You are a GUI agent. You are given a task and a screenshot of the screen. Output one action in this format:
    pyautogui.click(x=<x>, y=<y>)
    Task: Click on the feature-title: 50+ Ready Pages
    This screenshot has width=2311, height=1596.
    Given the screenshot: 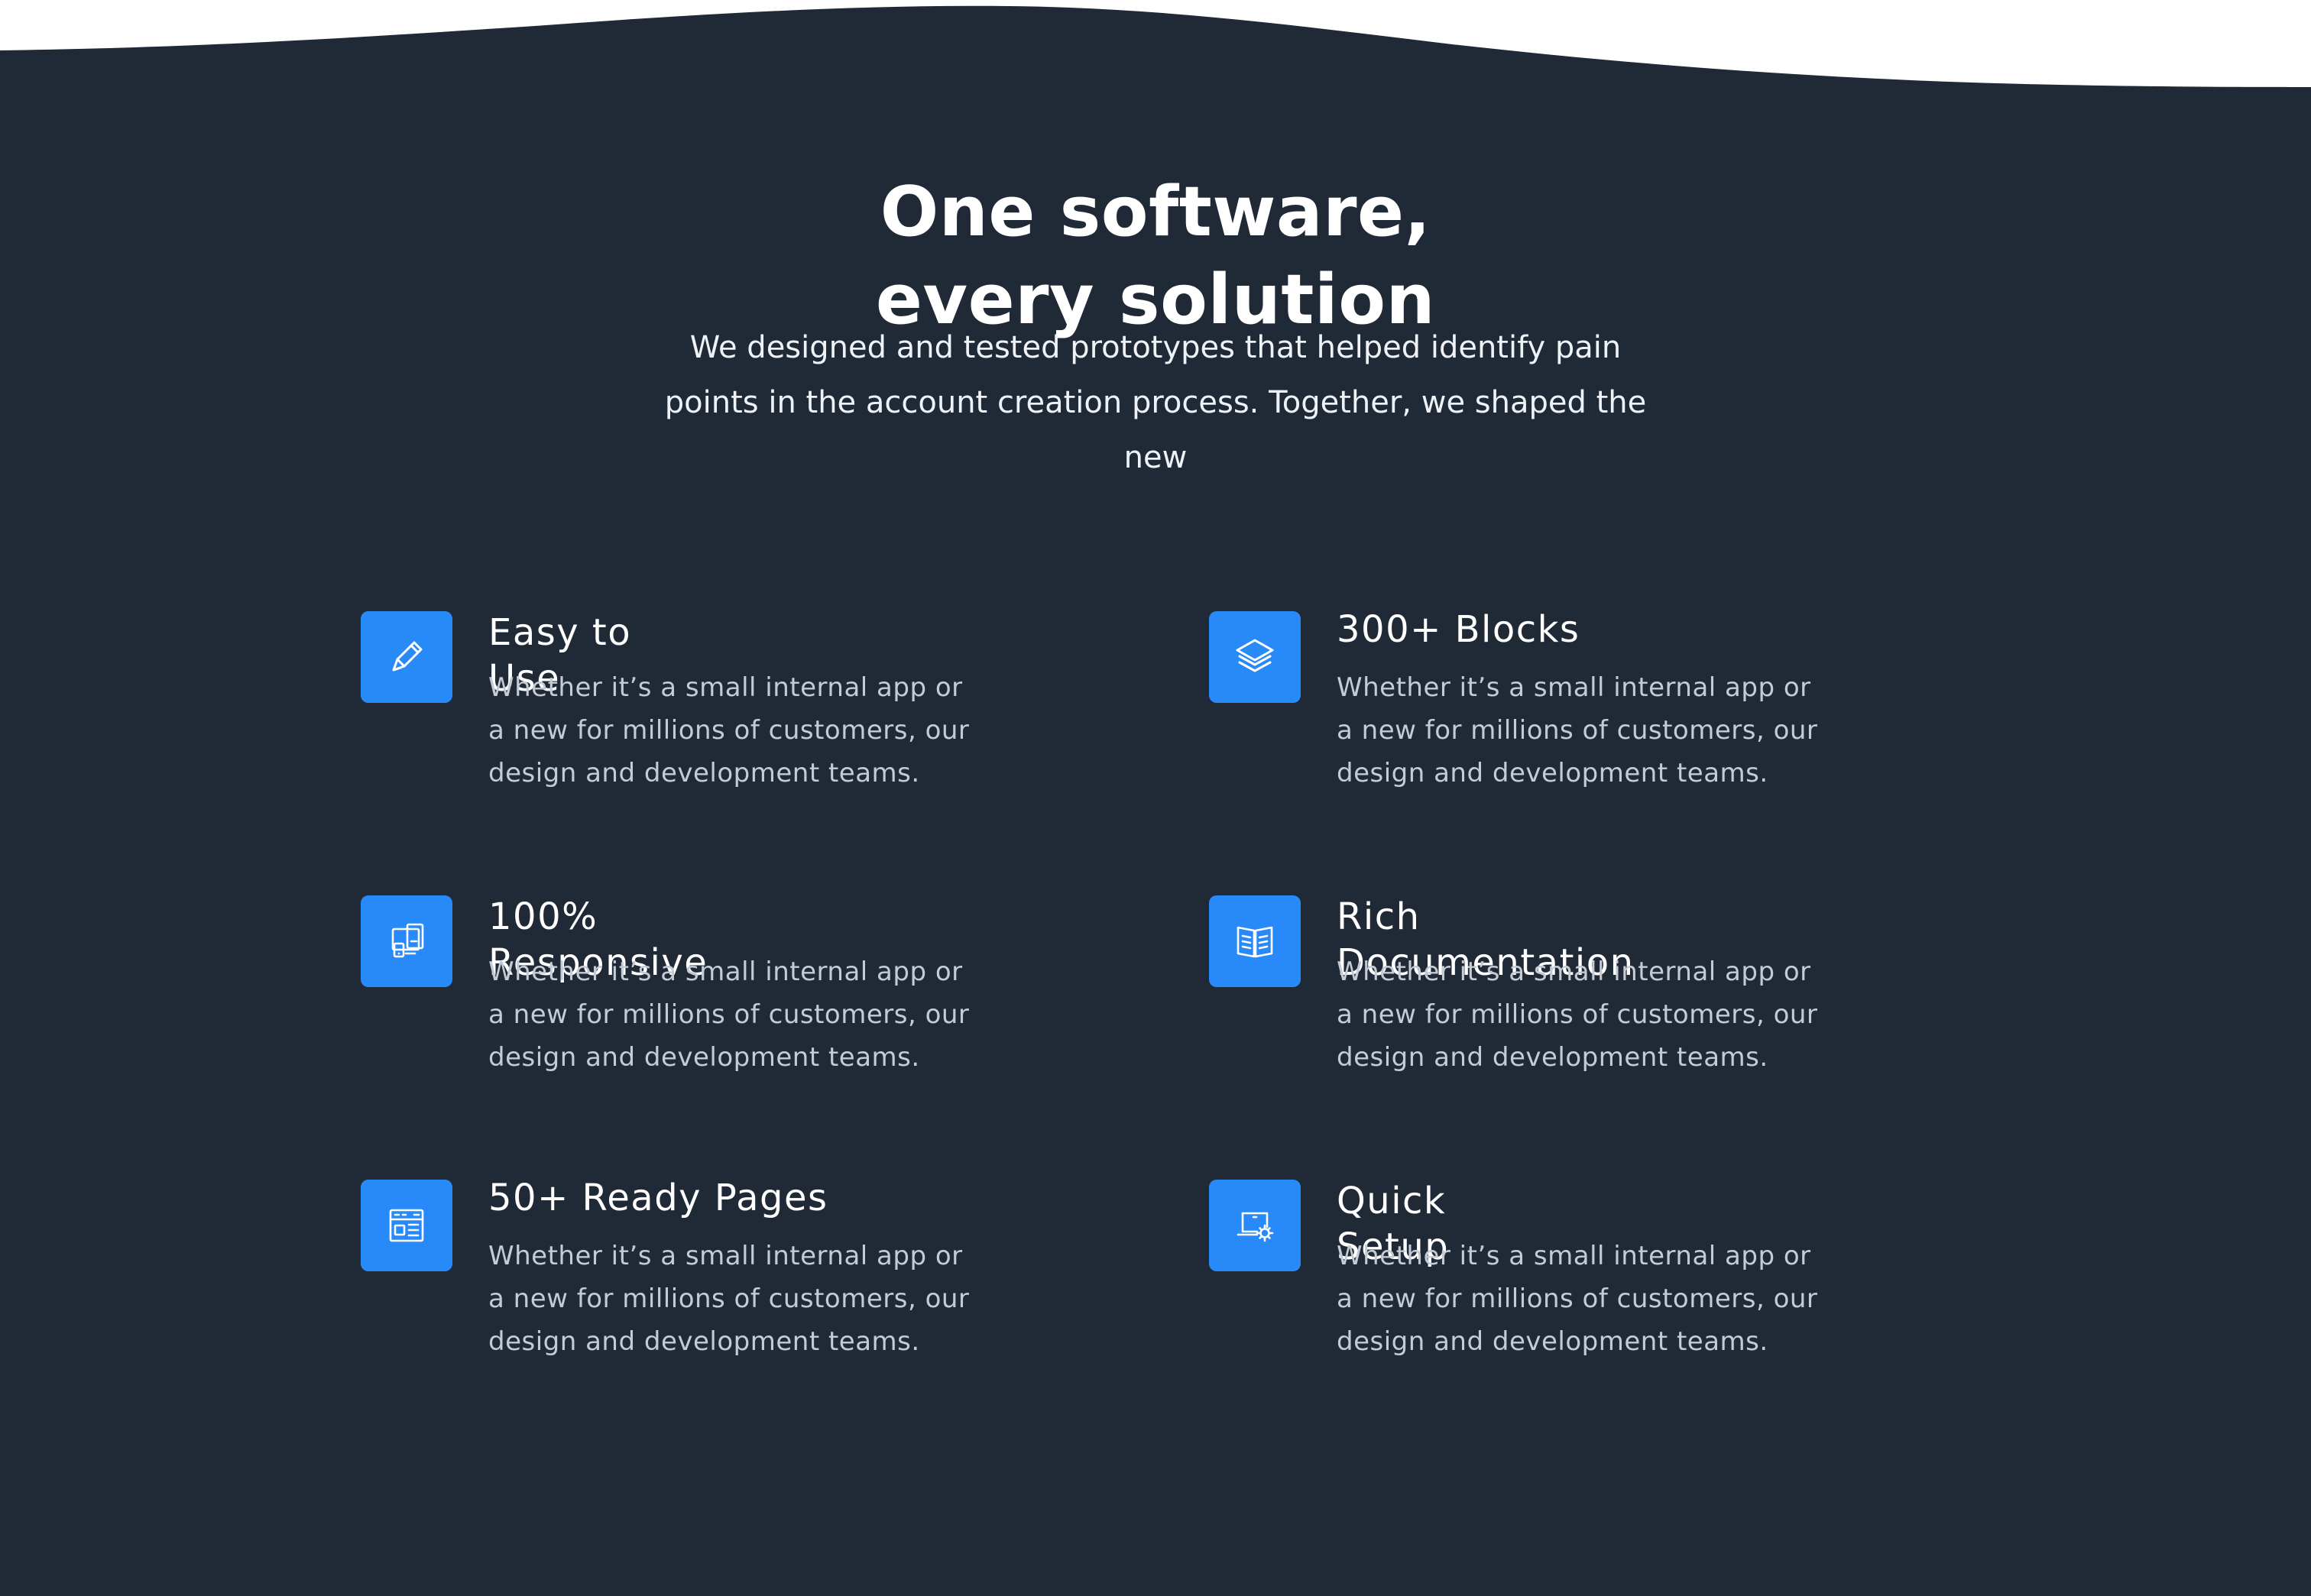 What is the action you would take?
    pyautogui.click(x=658, y=1198)
    